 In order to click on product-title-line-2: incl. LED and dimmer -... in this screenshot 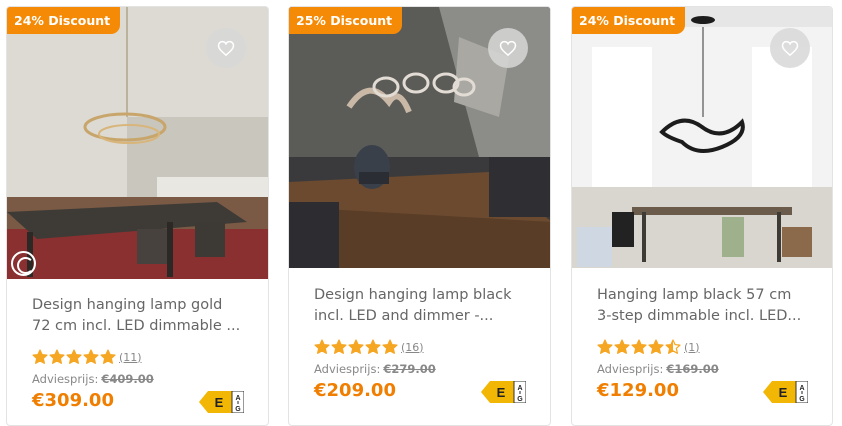, I will do `click(404, 316)`.